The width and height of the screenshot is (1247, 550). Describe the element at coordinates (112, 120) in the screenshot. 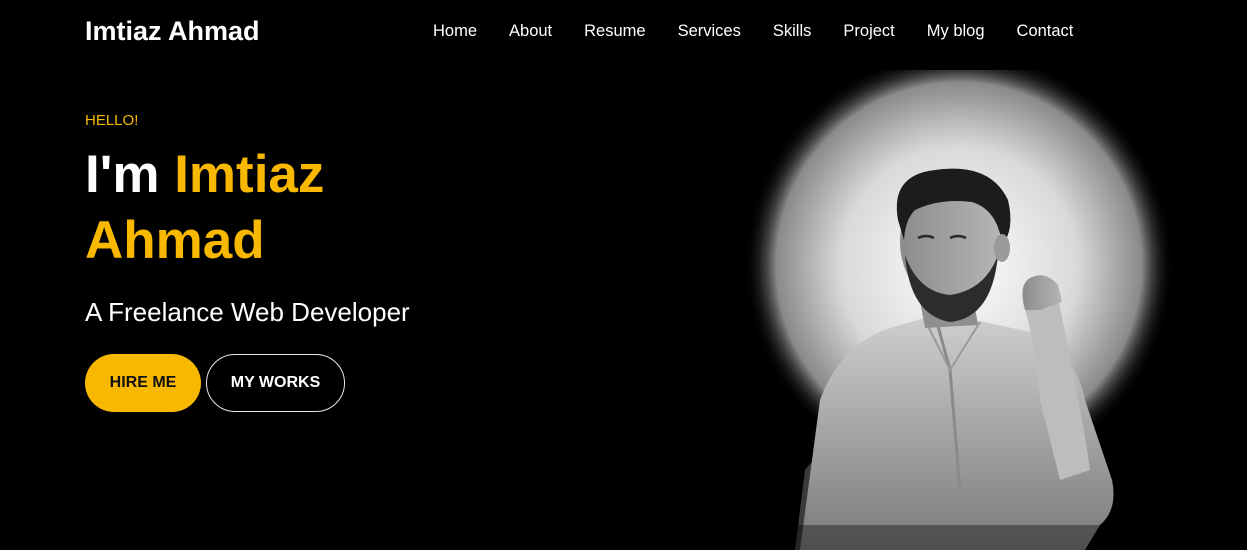

I see `hero-greeting: HELLO!` at that location.